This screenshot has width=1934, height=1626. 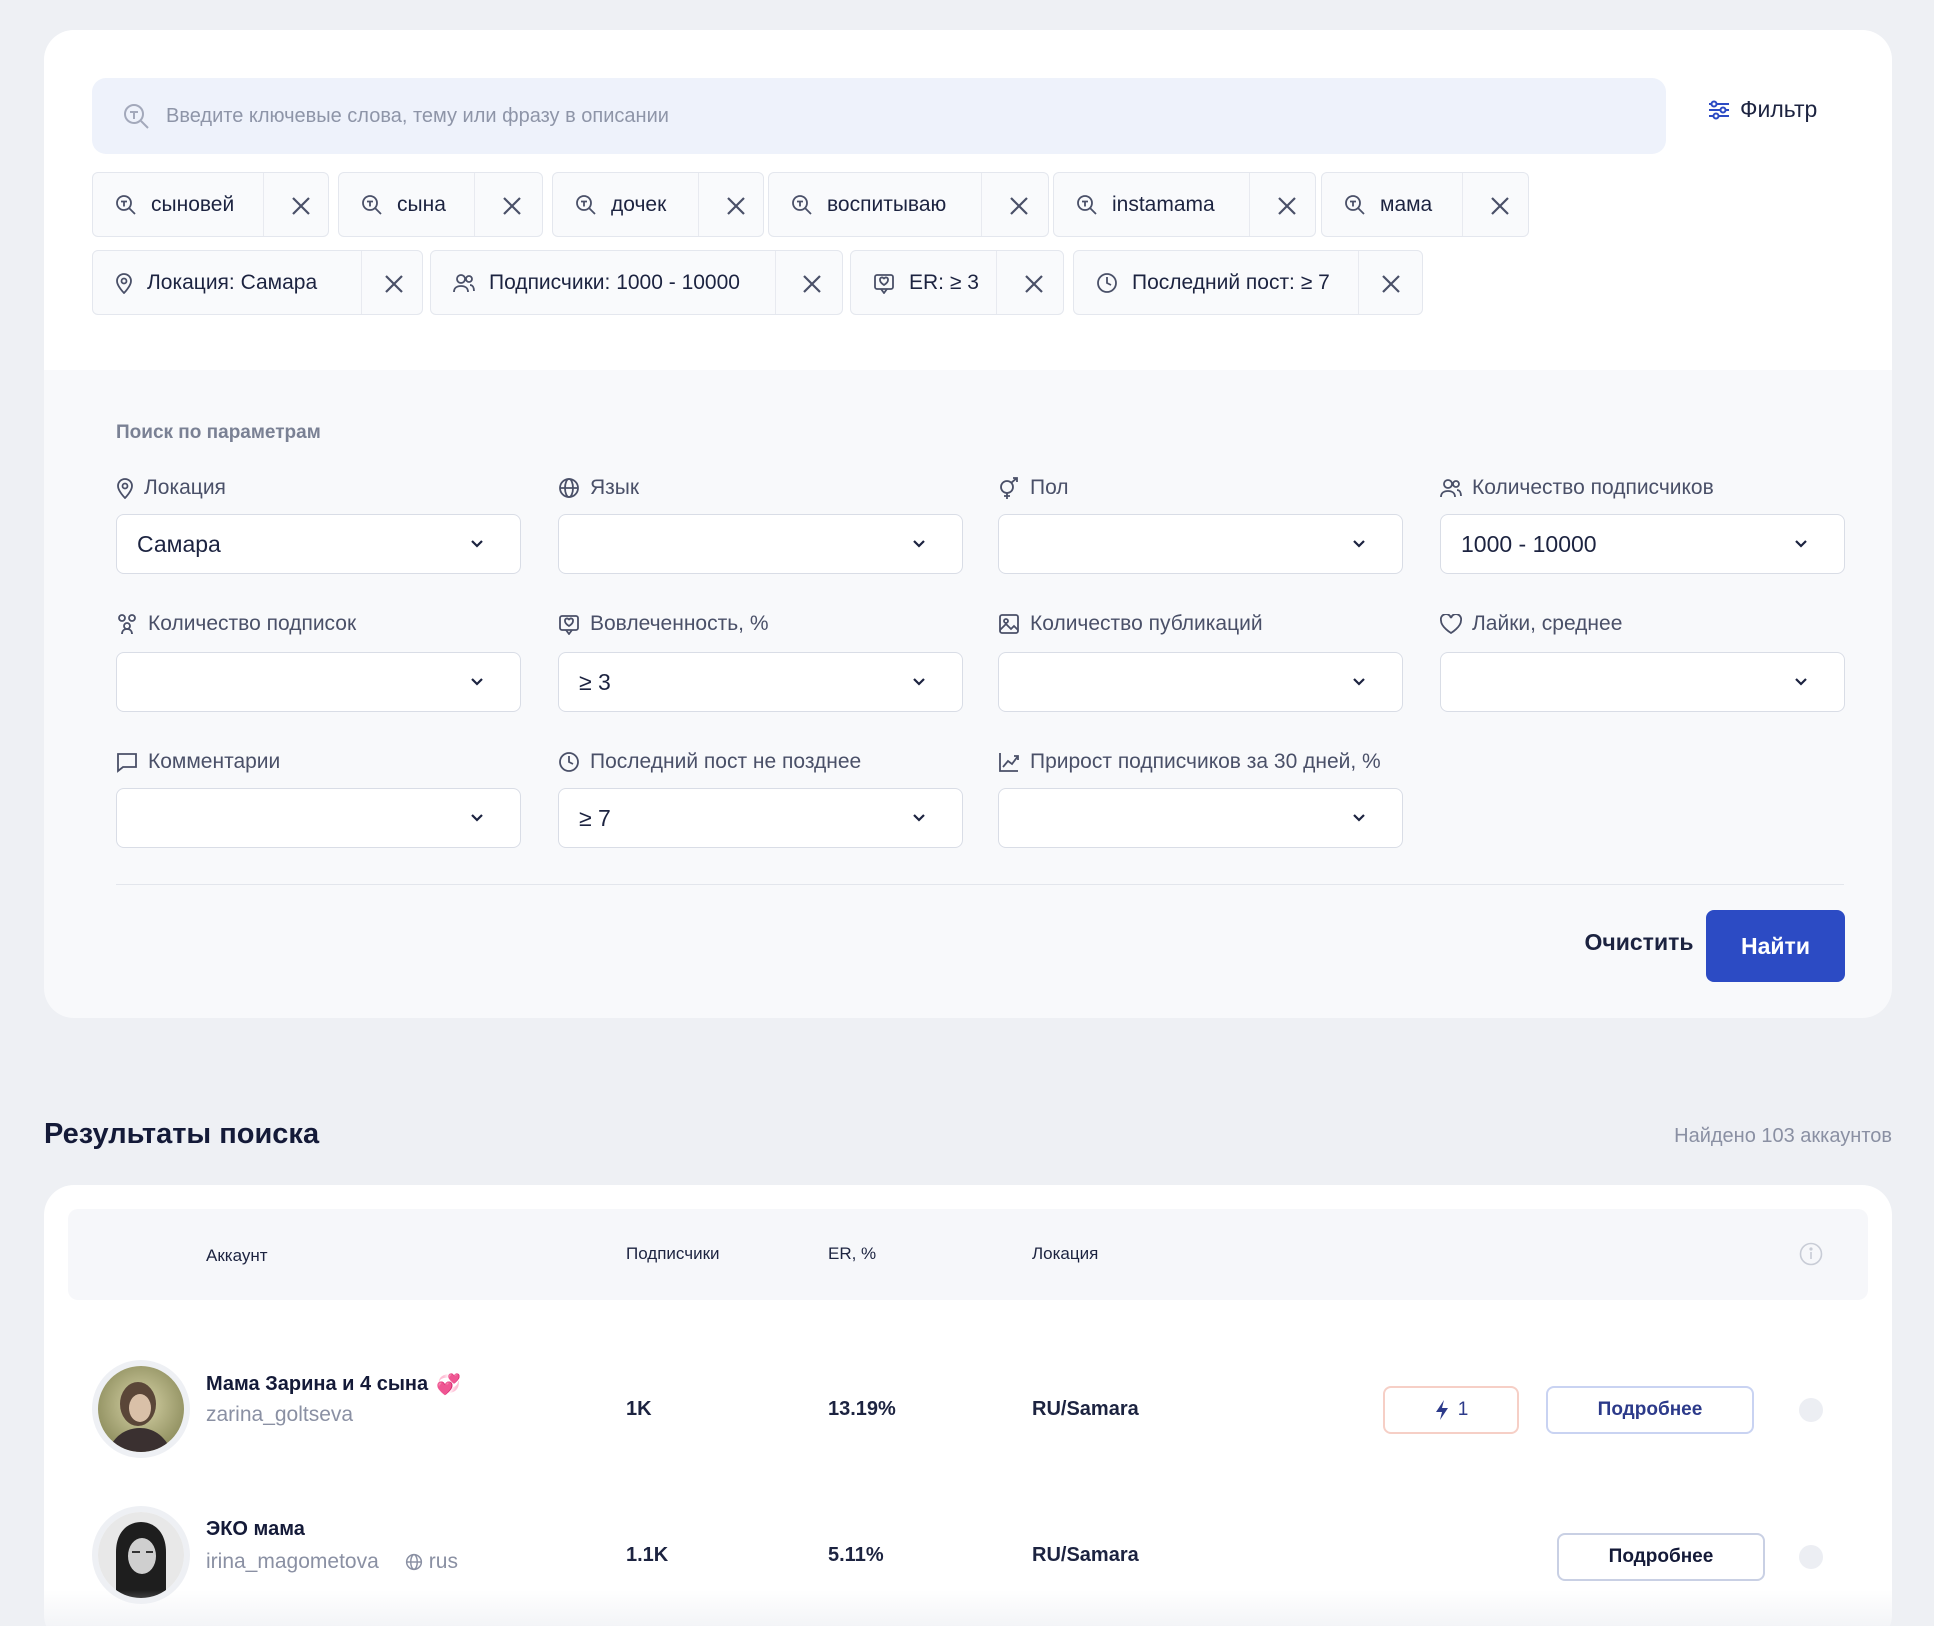 What do you see at coordinates (210, 204) in the screenshot?
I see `keyword-chip: сыновей` at bounding box center [210, 204].